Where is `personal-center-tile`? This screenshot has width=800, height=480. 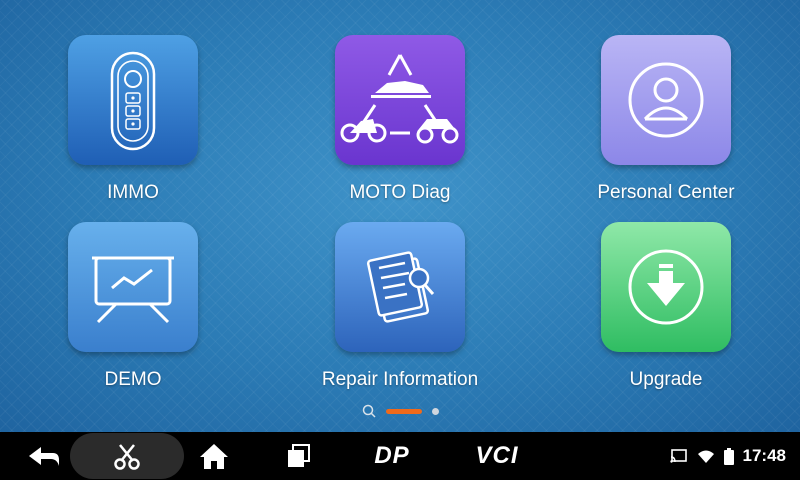
personal-center-tile is located at coordinates (666, 100).